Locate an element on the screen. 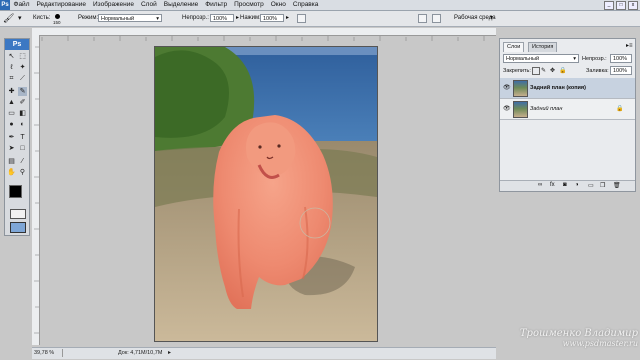 The height and width of the screenshot is (360, 640). flow-input: 100% is located at coordinates (272, 18).